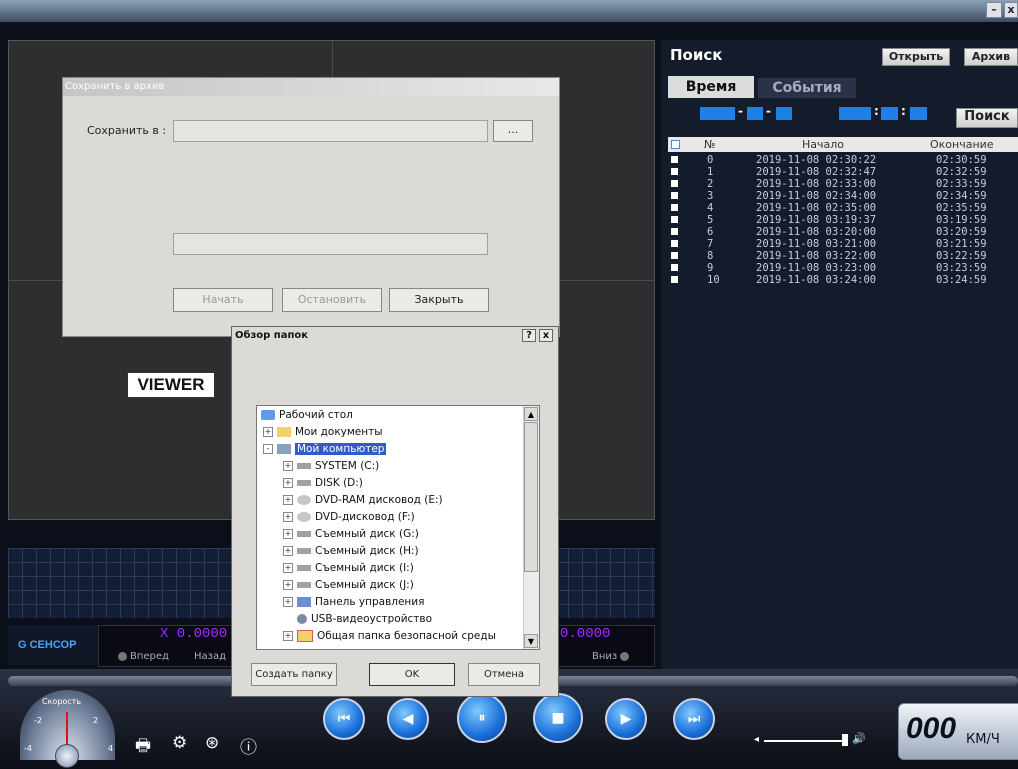  Describe the element at coordinates (916, 57) in the screenshot. I see `open-button: Открыть` at that location.